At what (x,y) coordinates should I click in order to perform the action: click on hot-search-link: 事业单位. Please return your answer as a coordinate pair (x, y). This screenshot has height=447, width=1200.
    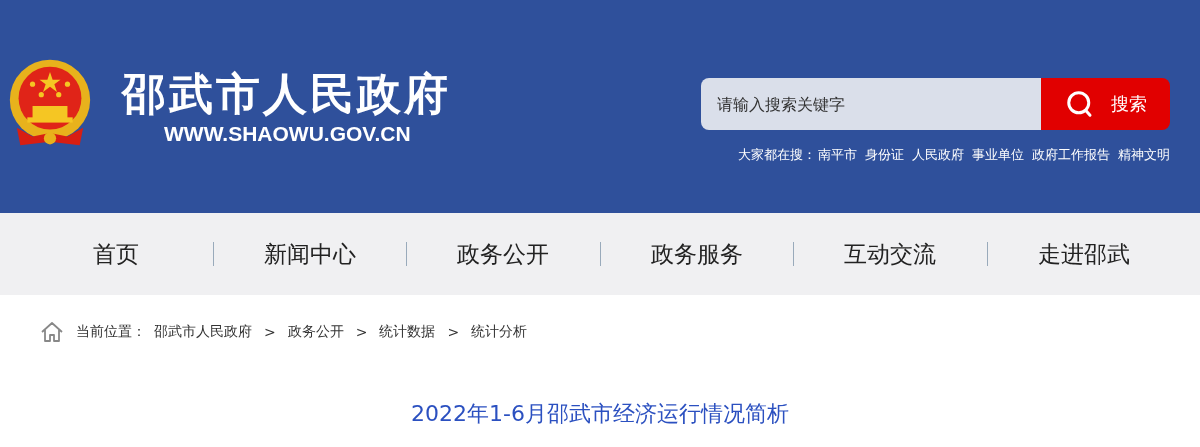
    Looking at the image, I should click on (998, 155).